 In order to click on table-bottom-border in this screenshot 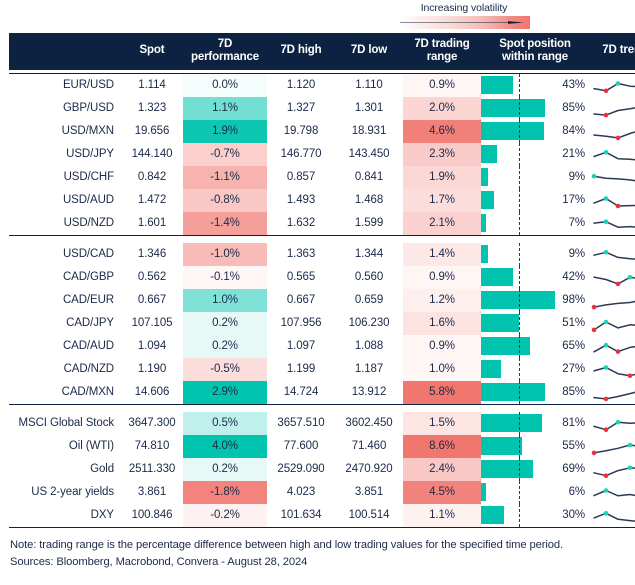, I will do `click(322, 527)`.